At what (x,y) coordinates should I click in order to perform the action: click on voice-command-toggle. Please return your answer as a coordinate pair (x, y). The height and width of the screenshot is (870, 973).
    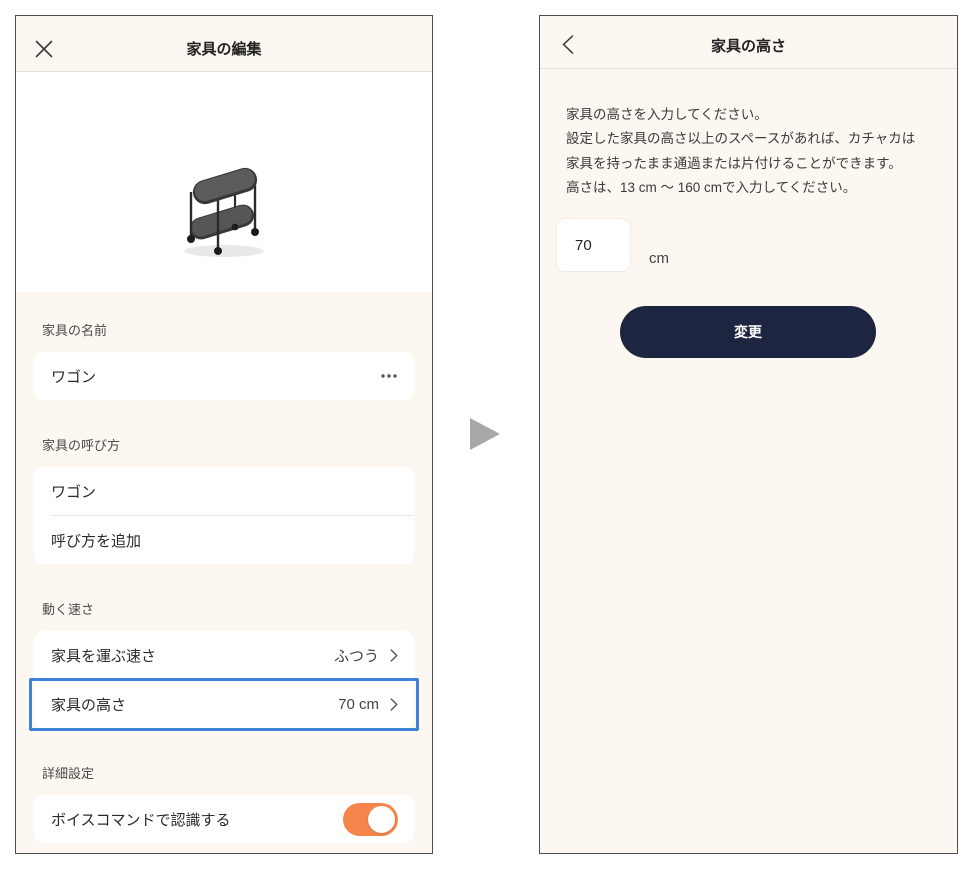
    Looking at the image, I should click on (370, 819).